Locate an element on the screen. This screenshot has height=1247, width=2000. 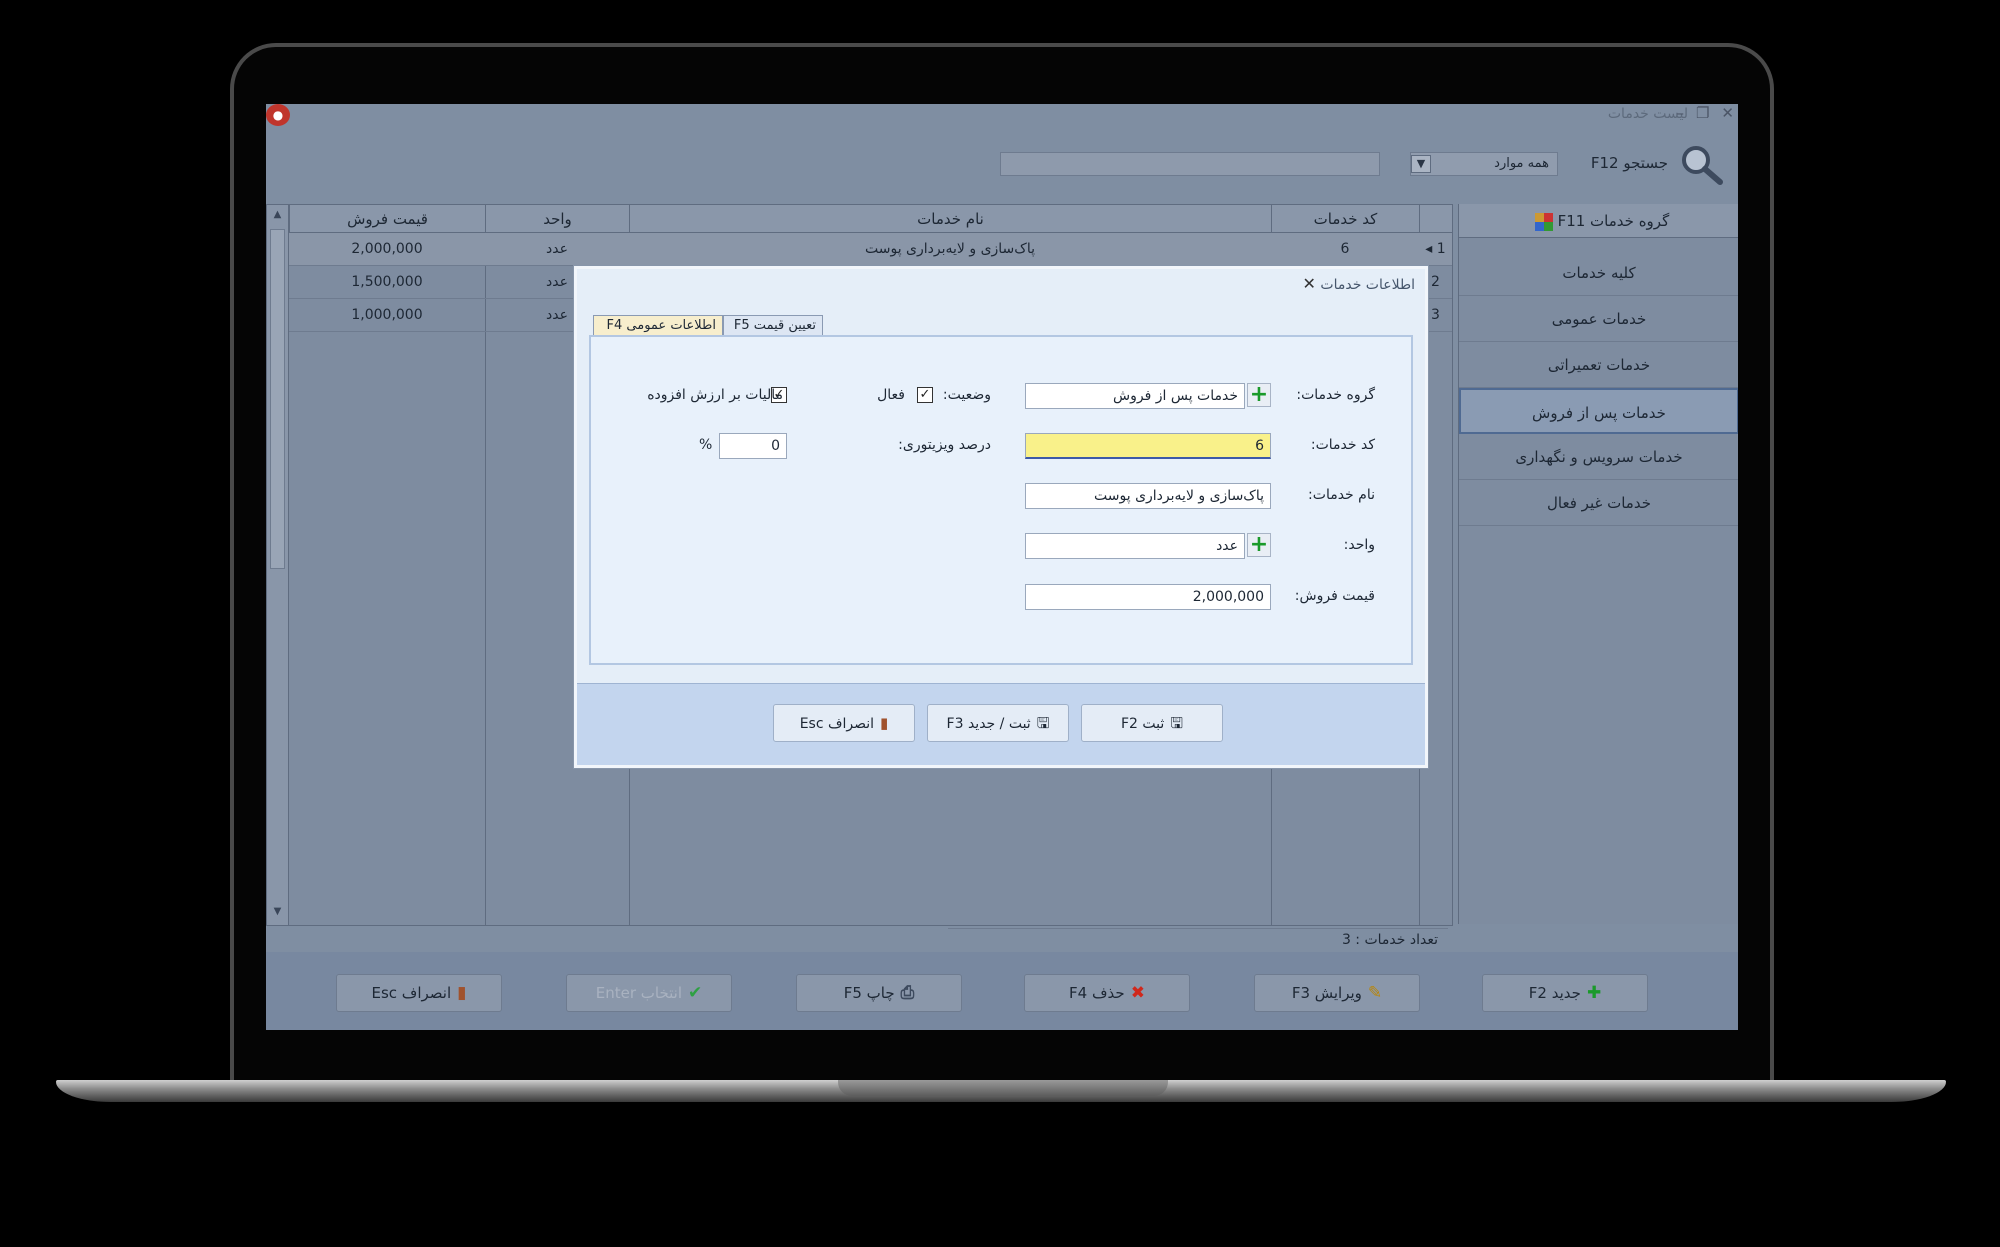
plus-icon: ✚ is located at coordinates (1594, 993).